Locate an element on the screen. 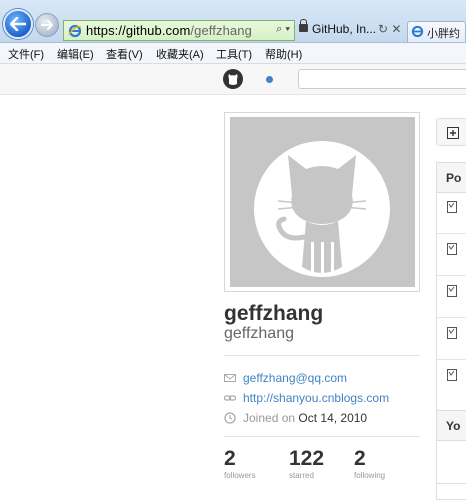 The height and width of the screenshot is (500, 466). stat-followers-value: 2 is located at coordinates (230, 458).